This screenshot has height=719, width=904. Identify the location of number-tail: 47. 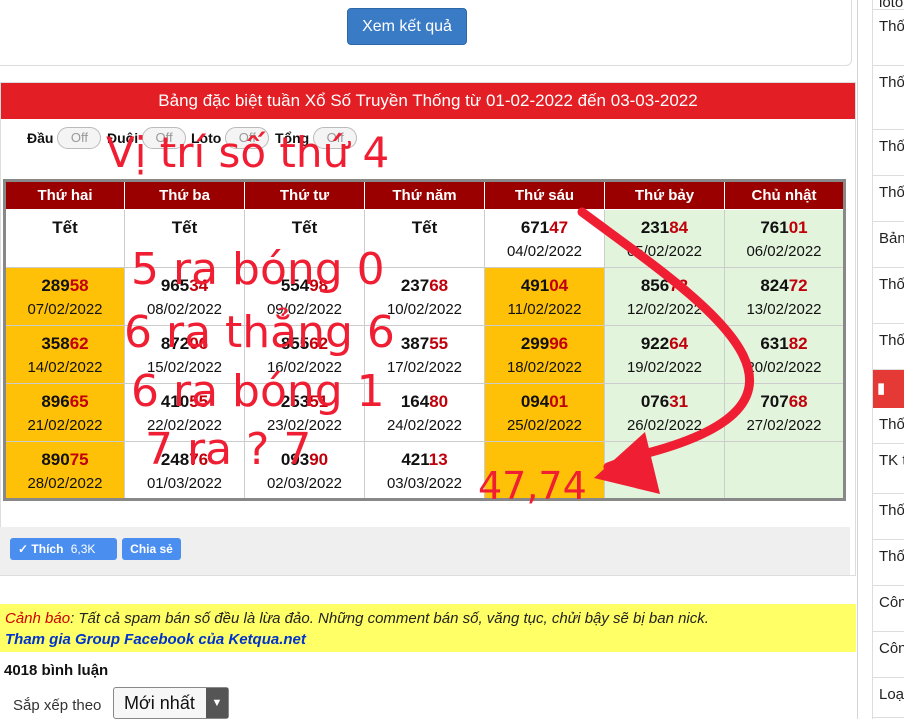
(559, 227).